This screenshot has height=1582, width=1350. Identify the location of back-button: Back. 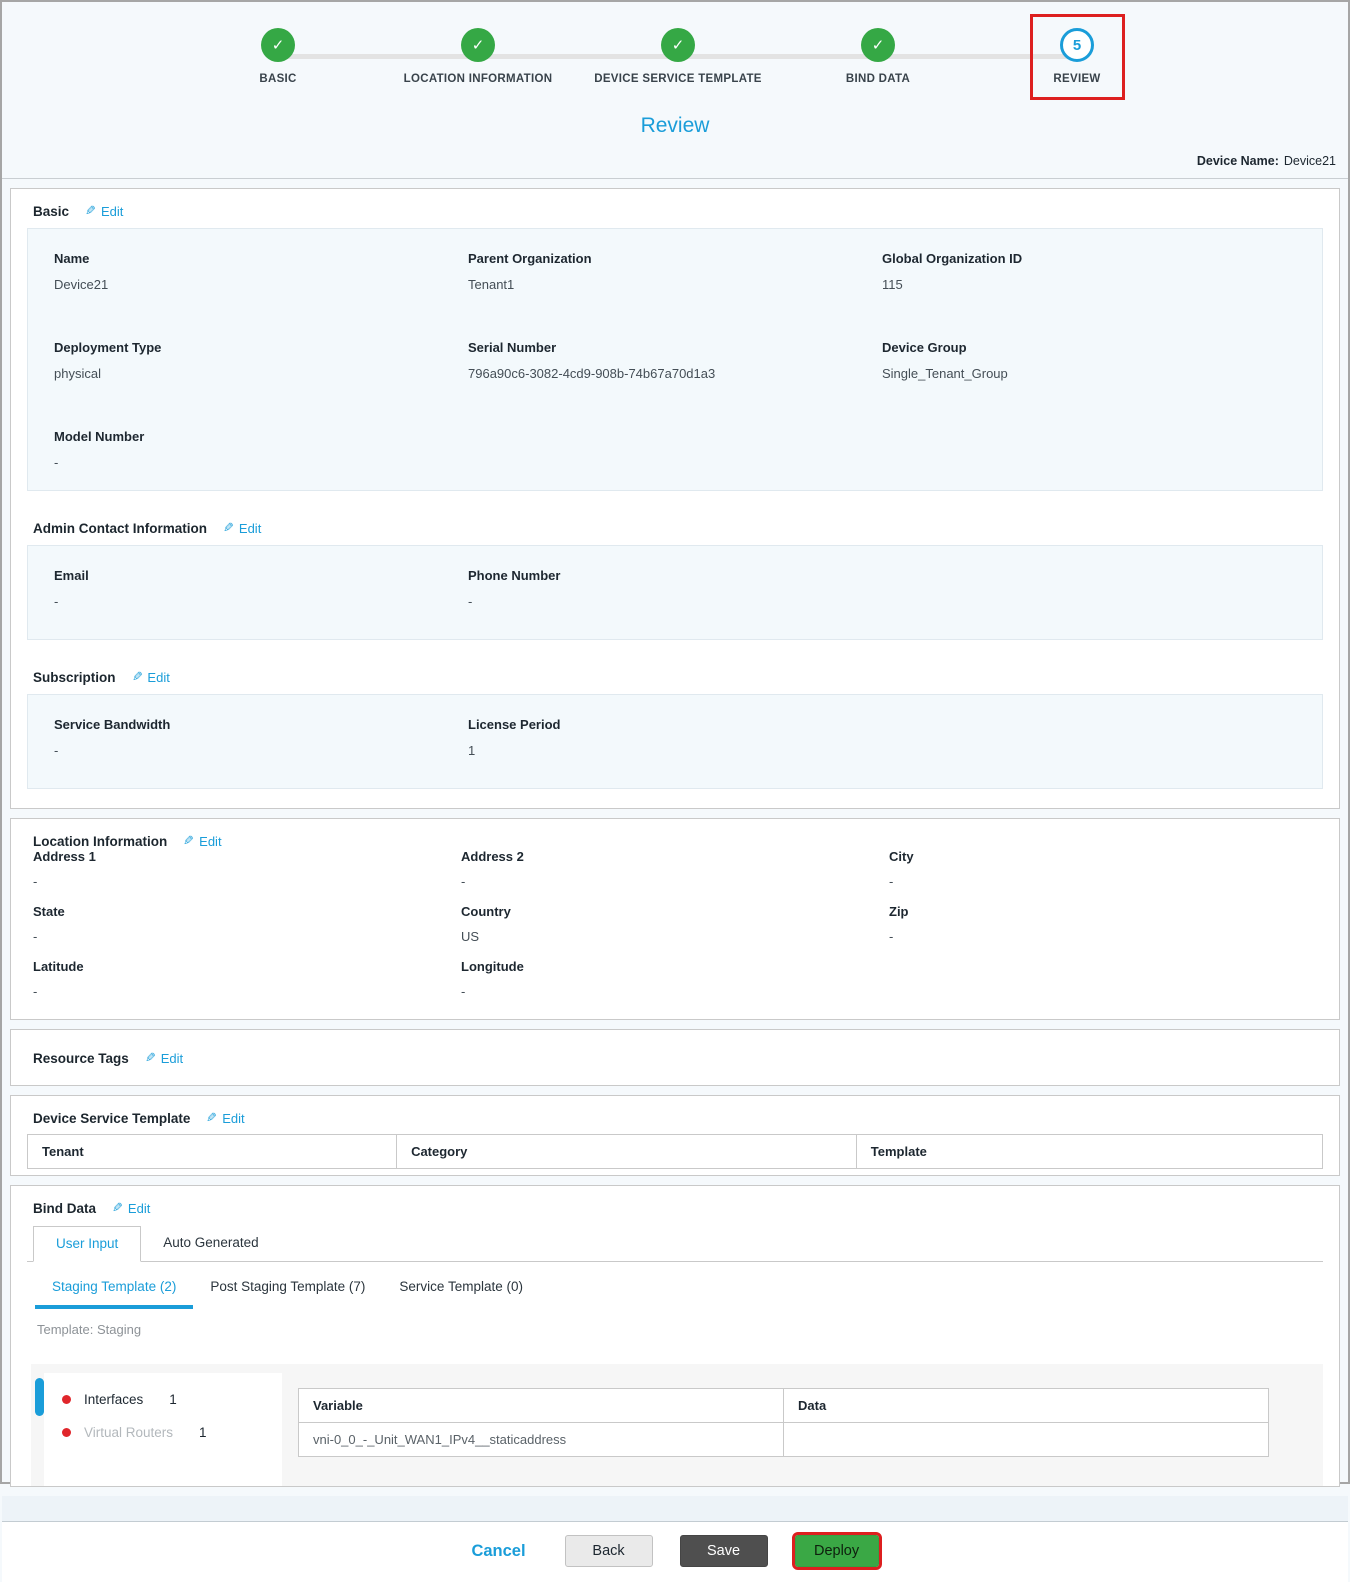
(608, 1551).